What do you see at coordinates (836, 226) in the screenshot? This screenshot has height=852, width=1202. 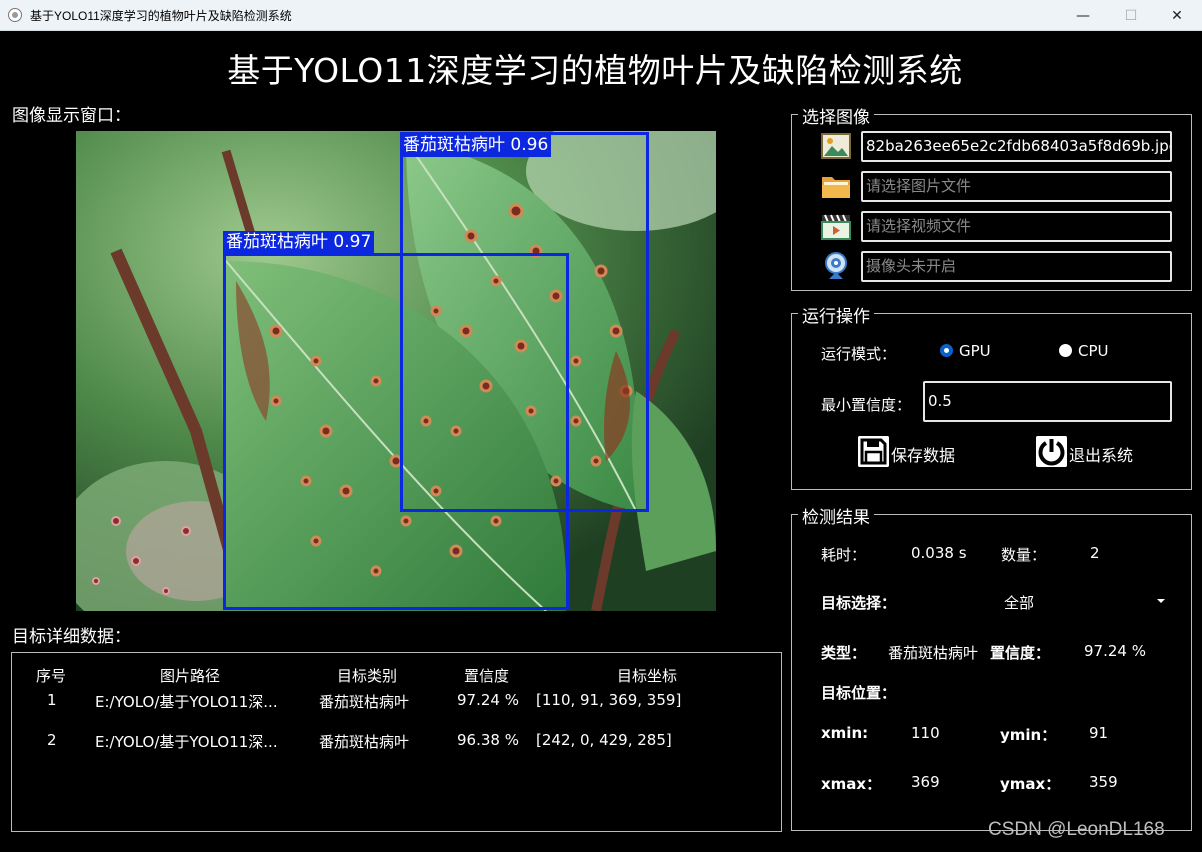 I see `video-icon` at bounding box center [836, 226].